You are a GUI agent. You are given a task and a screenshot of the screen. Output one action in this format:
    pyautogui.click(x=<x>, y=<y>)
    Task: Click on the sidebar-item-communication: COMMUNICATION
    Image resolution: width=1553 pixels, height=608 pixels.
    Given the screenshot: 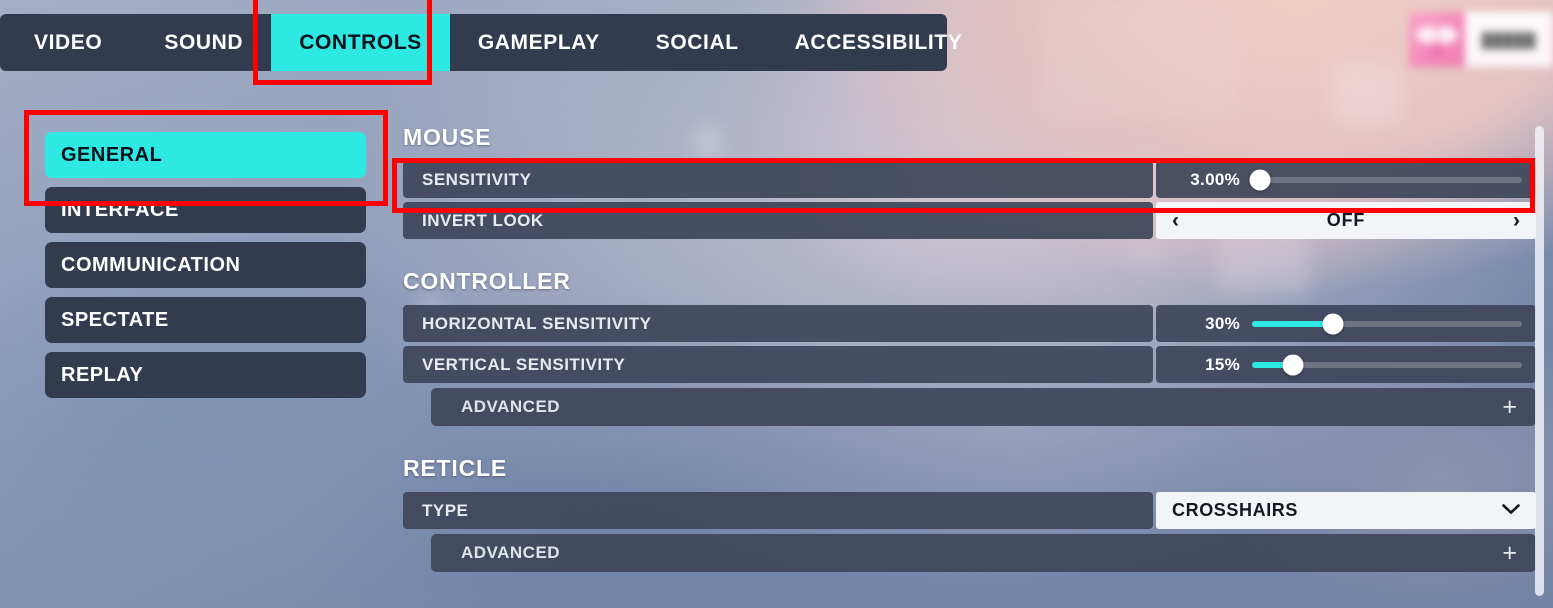 What is the action you would take?
    pyautogui.click(x=205, y=265)
    